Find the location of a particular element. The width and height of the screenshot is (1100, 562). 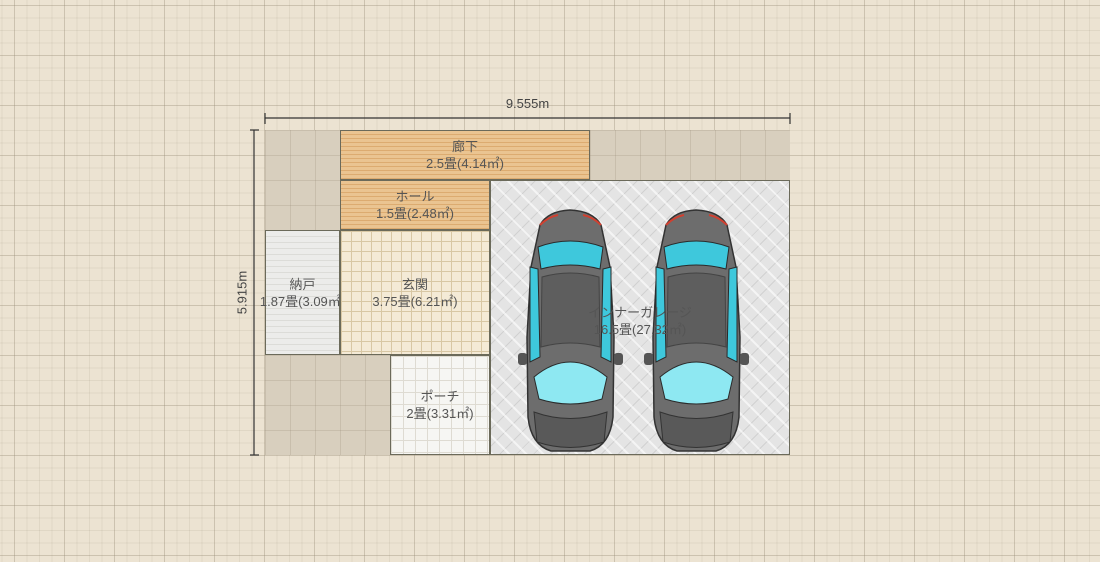

room-hall-label: ホール 1.5畳(2.48㎡) is located at coordinates (415, 205).